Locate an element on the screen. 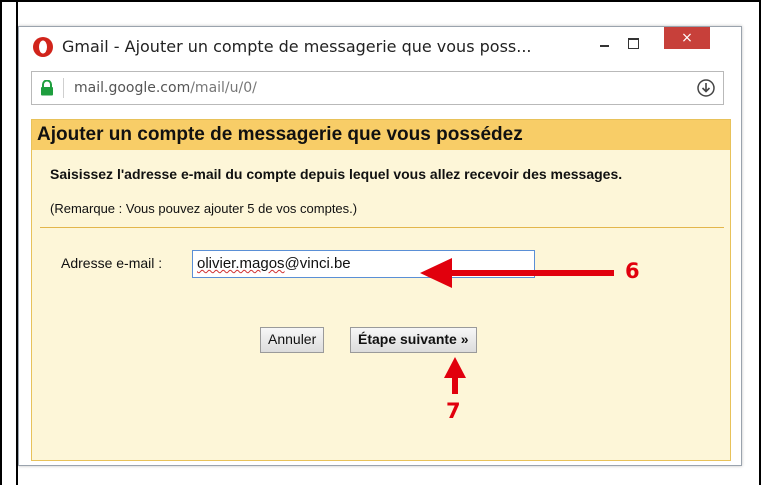 The height and width of the screenshot is (485, 761). url-text: mail.google.com/mail/u/0/ is located at coordinates (165, 88).